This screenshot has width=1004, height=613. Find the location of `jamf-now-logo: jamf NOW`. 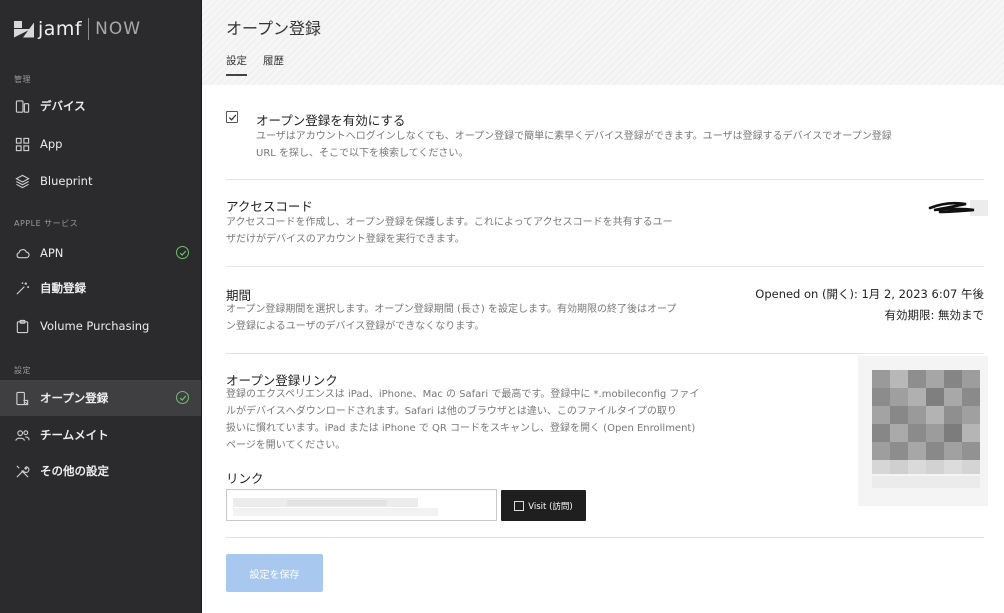

jamf-now-logo: jamf NOW is located at coordinates (77, 29).